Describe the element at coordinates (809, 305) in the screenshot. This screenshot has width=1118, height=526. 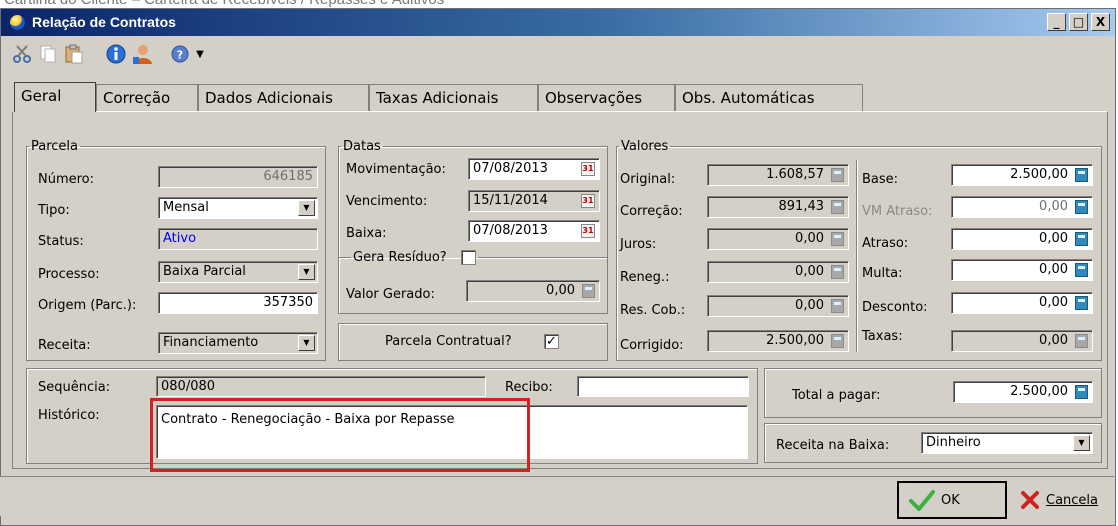
I see `res-cob-value: 0,00` at that location.